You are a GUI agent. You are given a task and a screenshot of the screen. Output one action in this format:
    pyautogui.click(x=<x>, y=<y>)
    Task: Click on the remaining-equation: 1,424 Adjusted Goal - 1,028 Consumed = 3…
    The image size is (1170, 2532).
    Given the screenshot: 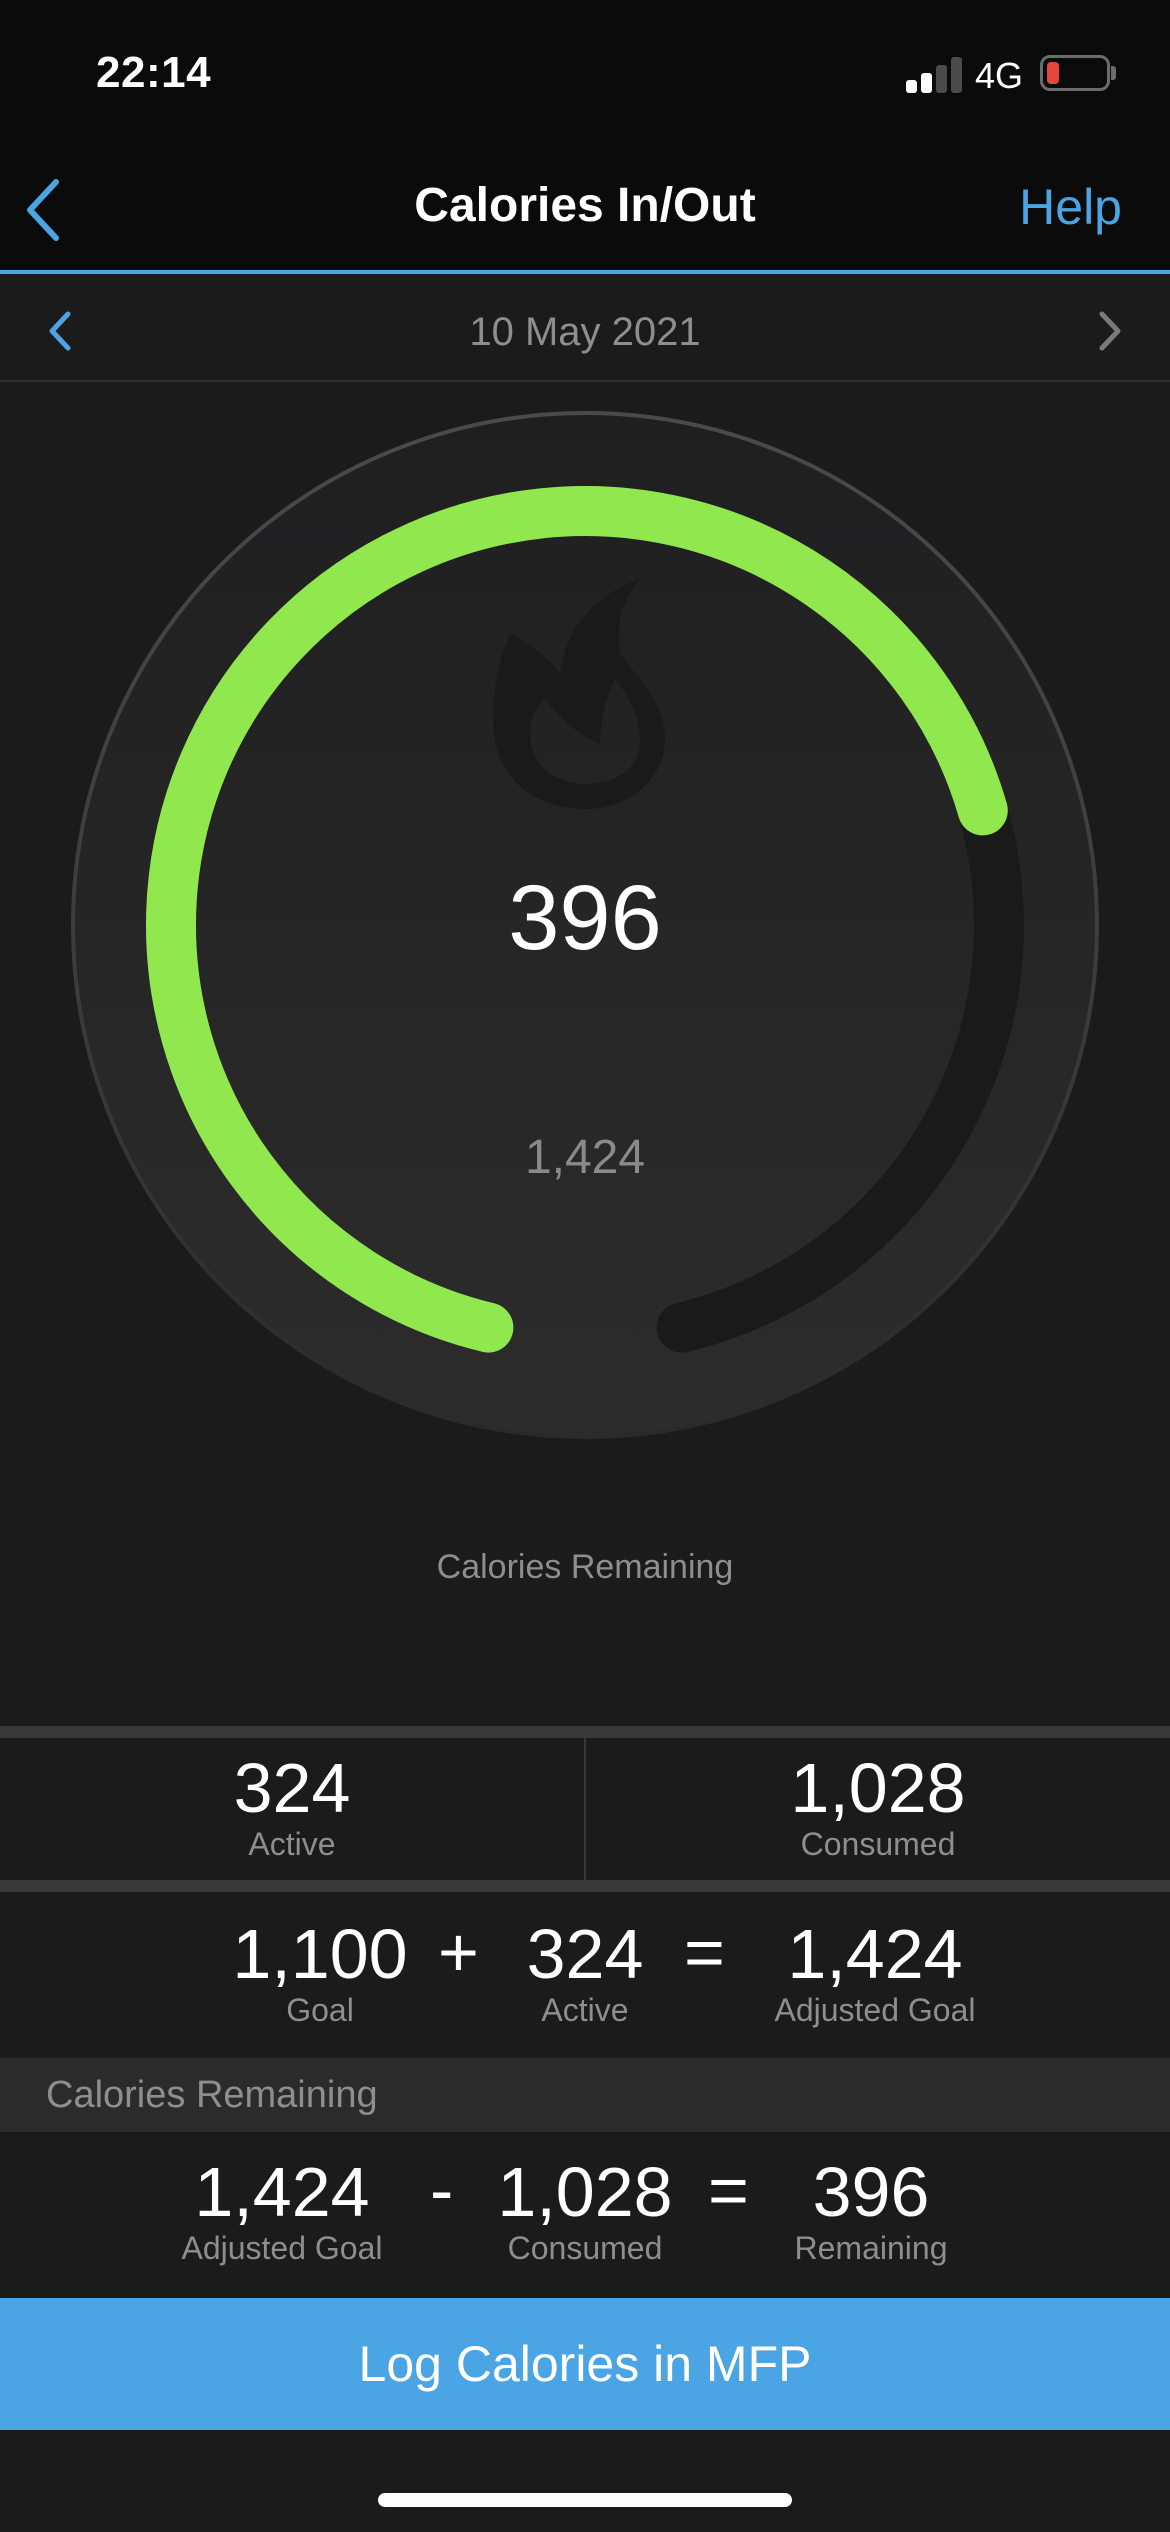 What is the action you would take?
    pyautogui.click(x=585, y=2215)
    